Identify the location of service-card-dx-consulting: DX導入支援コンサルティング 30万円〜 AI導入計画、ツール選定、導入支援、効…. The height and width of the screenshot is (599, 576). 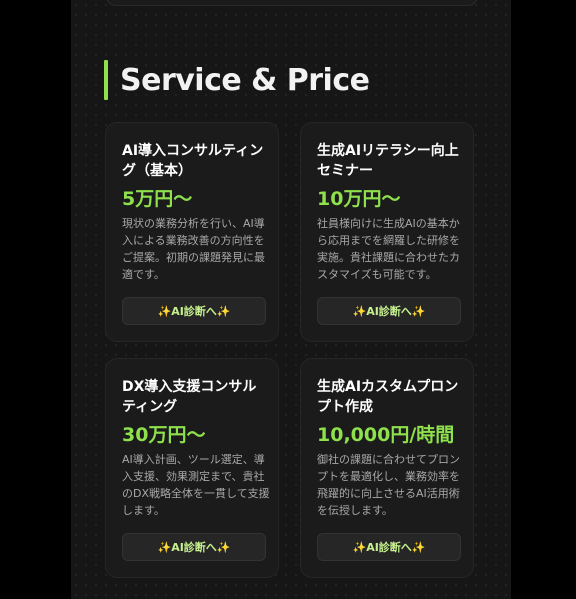
(192, 468).